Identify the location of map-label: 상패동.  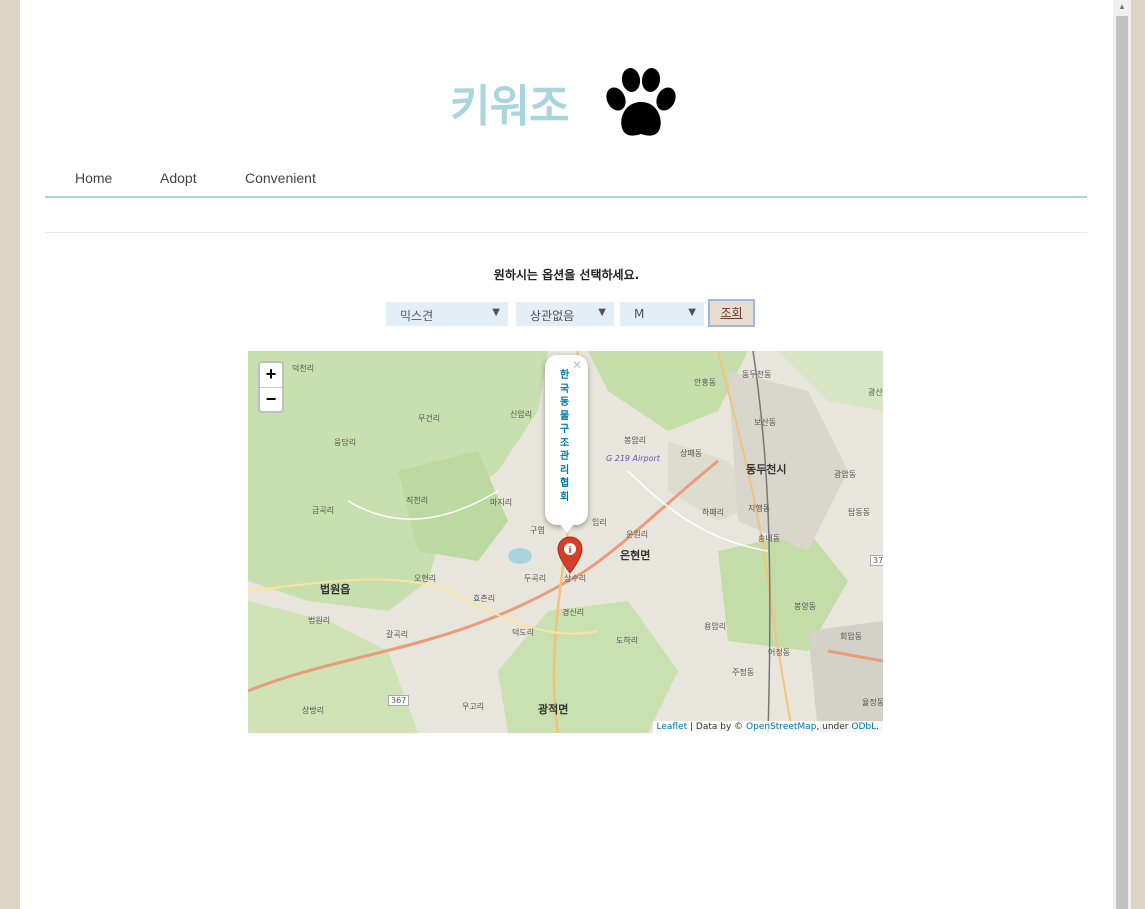
(691, 453).